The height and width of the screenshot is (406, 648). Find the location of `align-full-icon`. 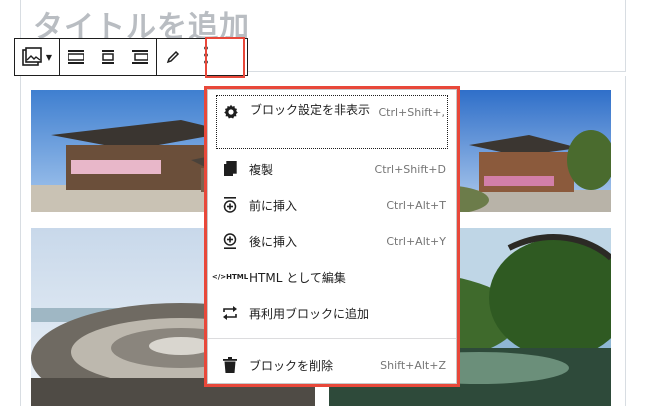

align-full-icon is located at coordinates (140, 57).